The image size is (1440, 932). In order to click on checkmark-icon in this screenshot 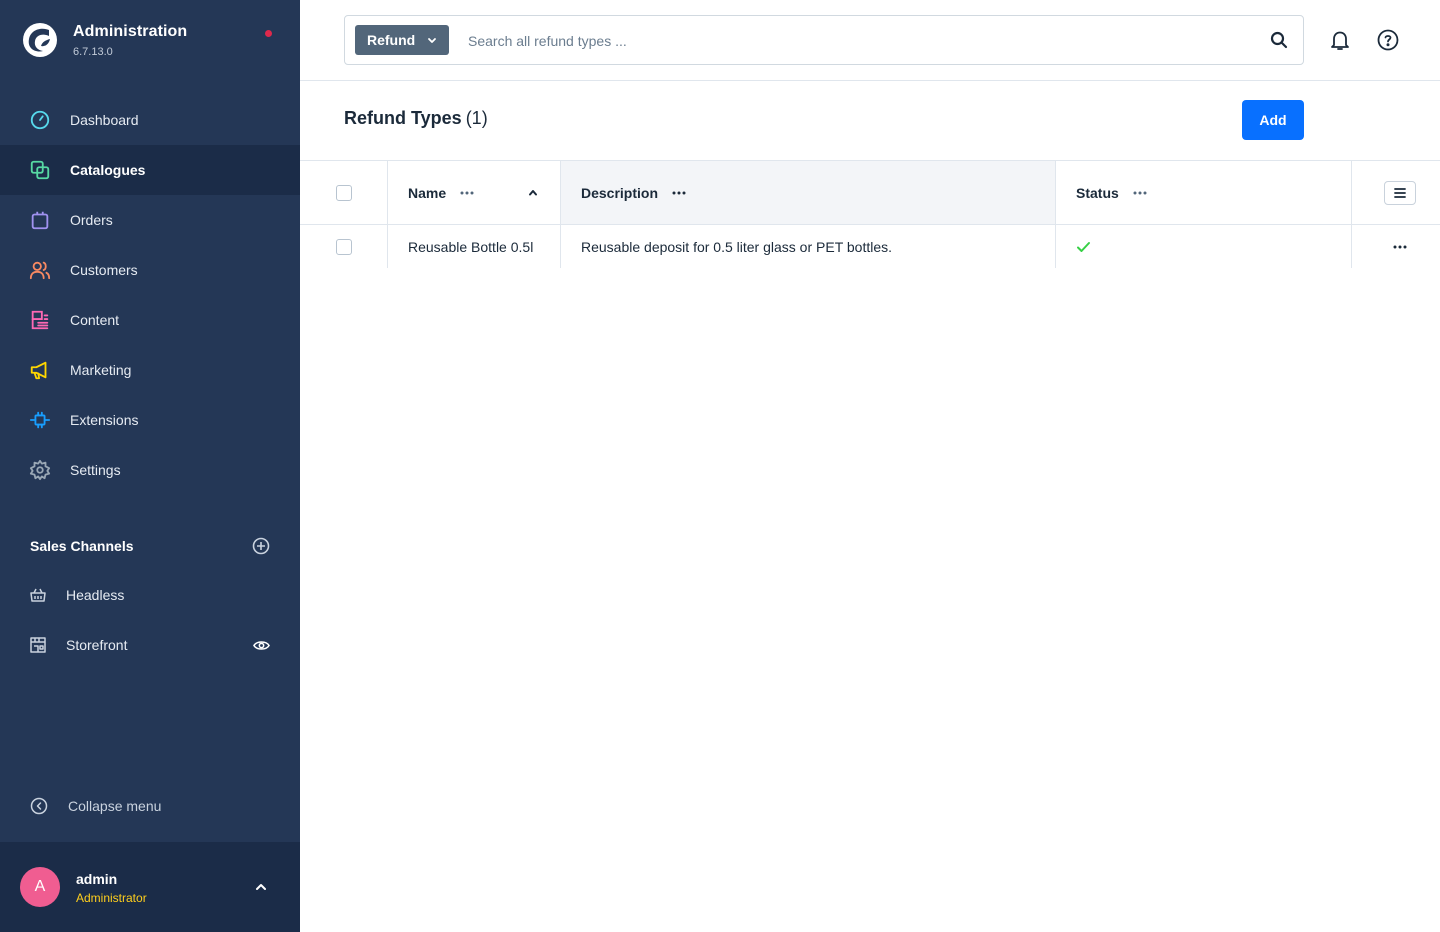, I will do `click(1083, 247)`.